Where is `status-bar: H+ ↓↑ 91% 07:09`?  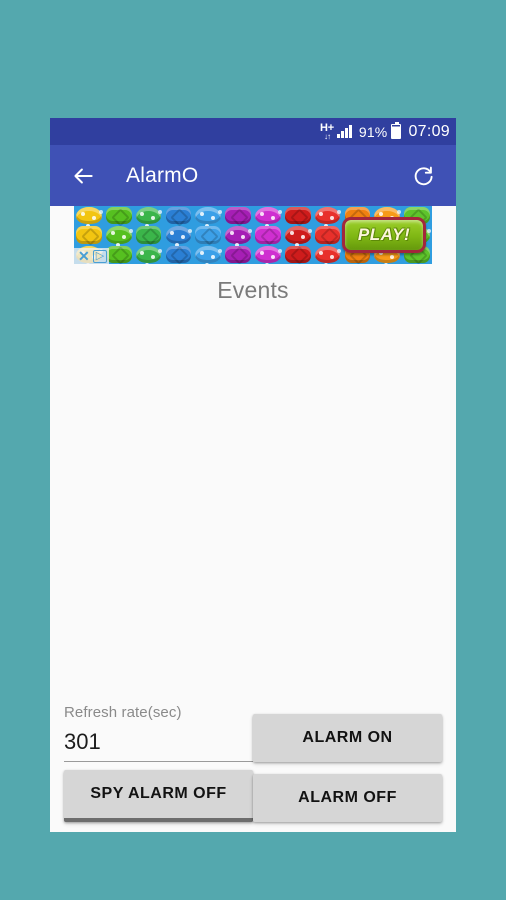 status-bar: H+ ↓↑ 91% 07:09 is located at coordinates (253, 131).